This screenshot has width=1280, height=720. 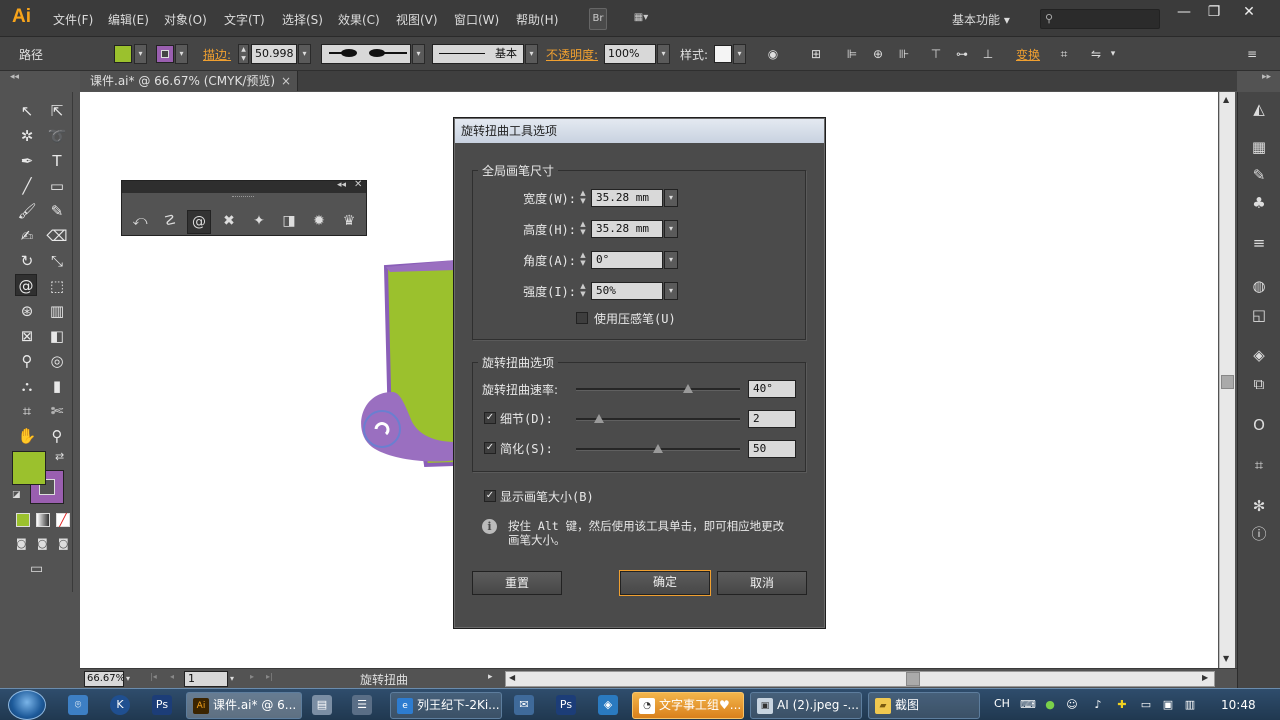 What do you see at coordinates (57, 261) in the screenshot?
I see `scale-tool-icon: ⤡` at bounding box center [57, 261].